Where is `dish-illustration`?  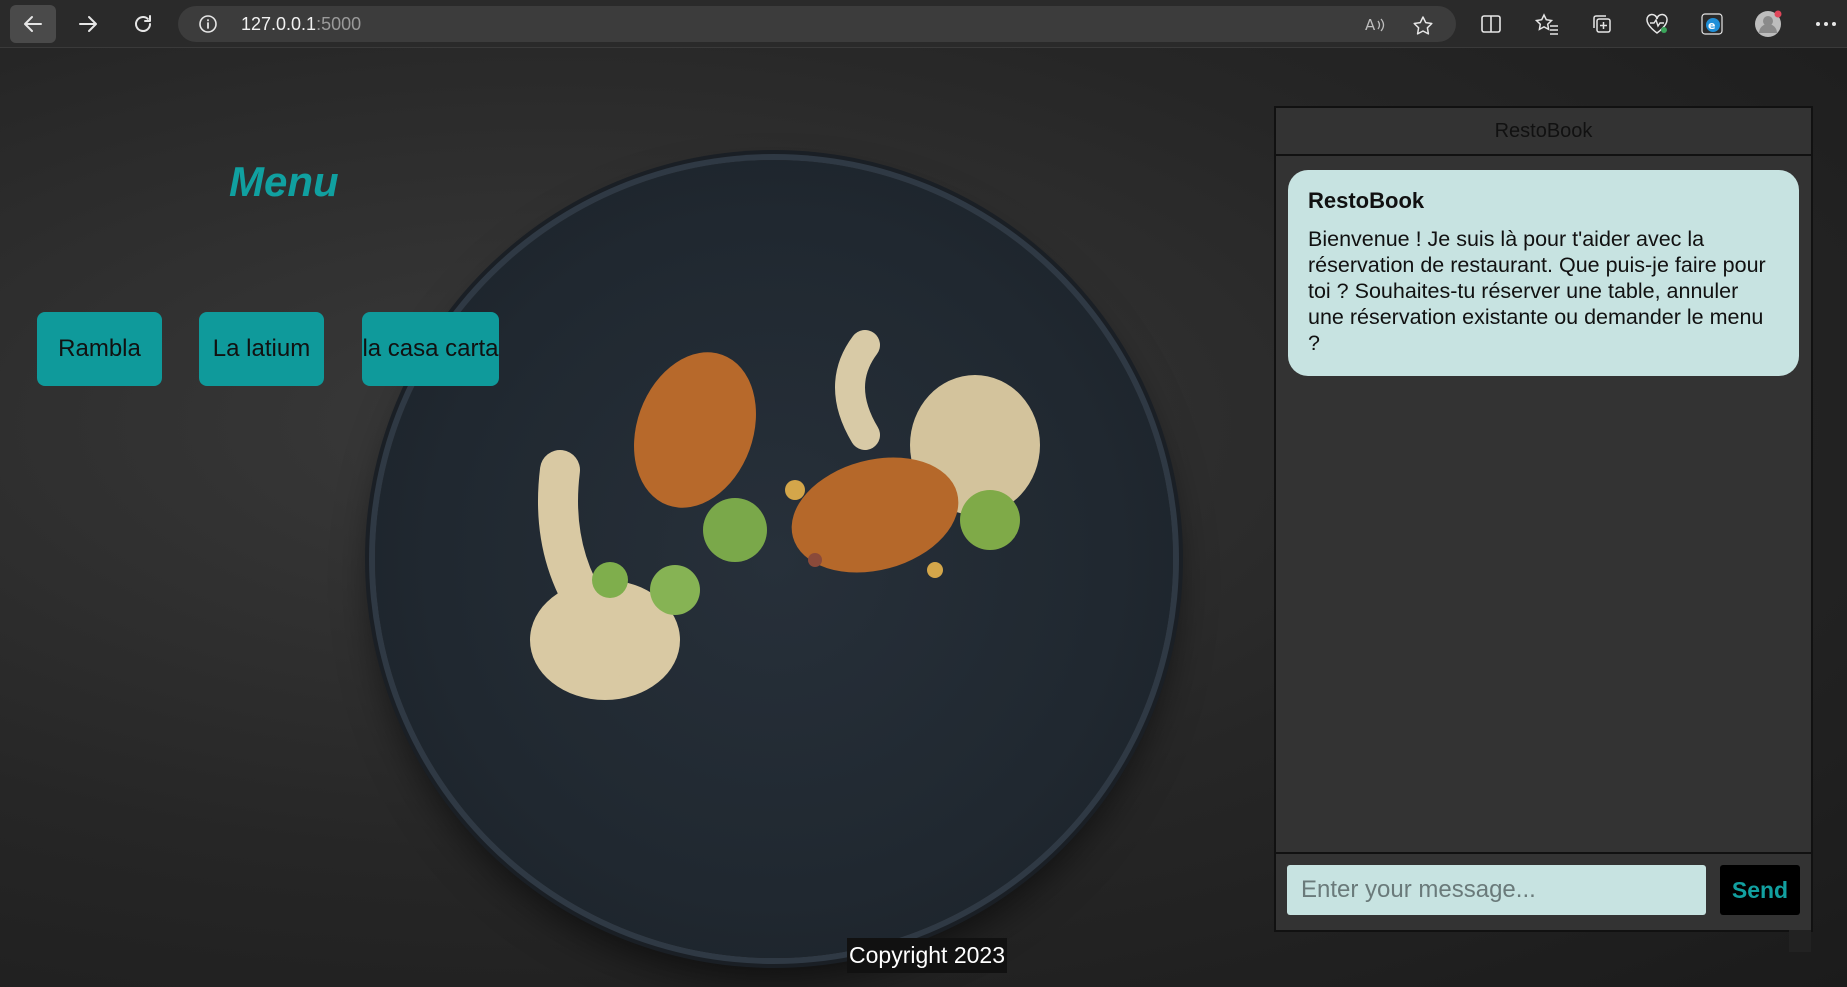
dish-illustration is located at coordinates (785, 515).